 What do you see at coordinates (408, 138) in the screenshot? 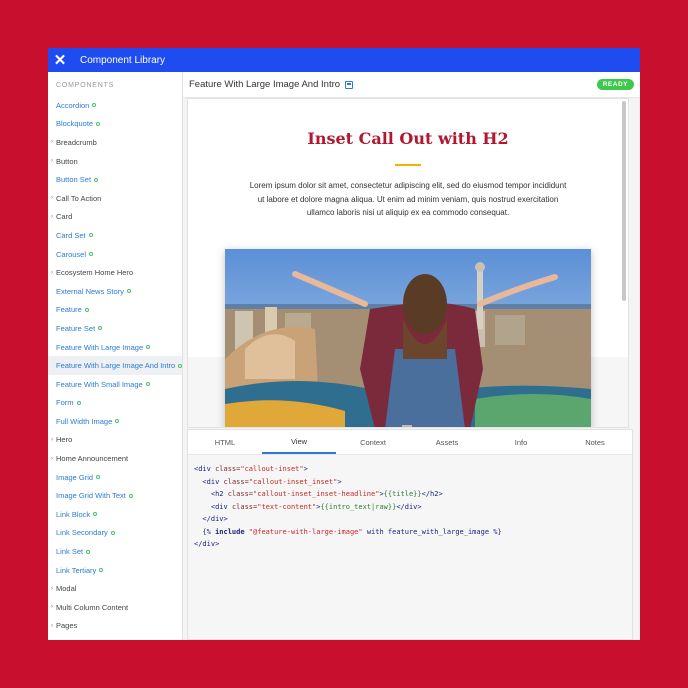
I see `preview-heading: Inset Call Out with H2` at bounding box center [408, 138].